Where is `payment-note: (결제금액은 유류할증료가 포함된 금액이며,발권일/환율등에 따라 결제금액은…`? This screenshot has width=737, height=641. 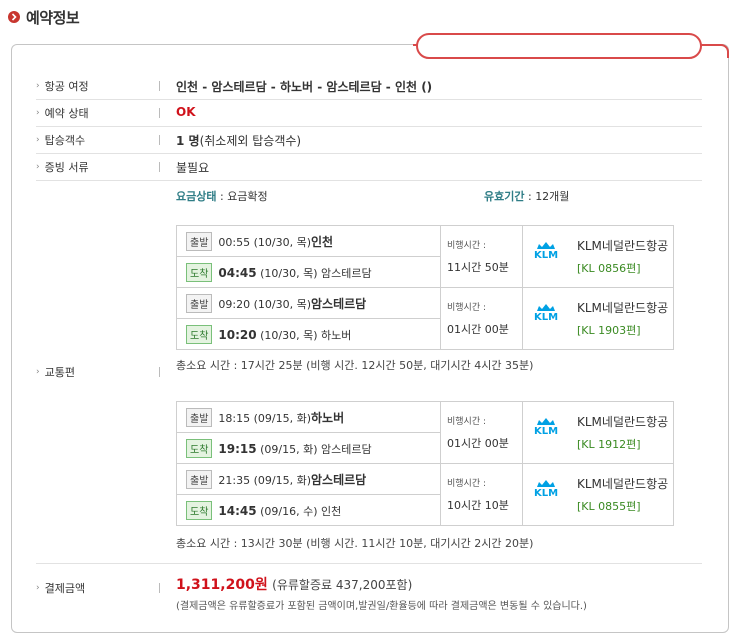 payment-note: (결제금액은 유류할증료가 포함된 금액이며,발권일/환율등에 따라 결제금액은… is located at coordinates (381, 606).